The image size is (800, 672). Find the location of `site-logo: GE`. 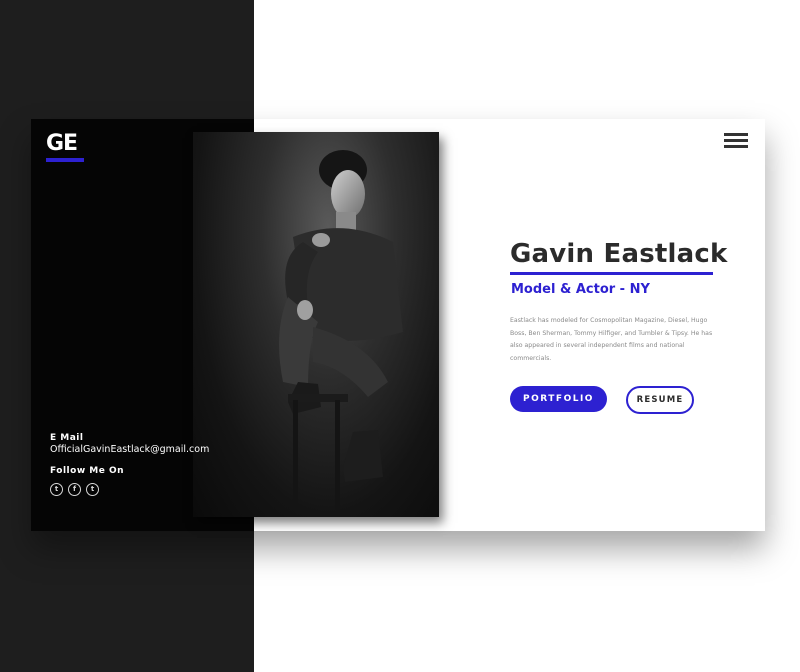

site-logo: GE is located at coordinates (66, 148).